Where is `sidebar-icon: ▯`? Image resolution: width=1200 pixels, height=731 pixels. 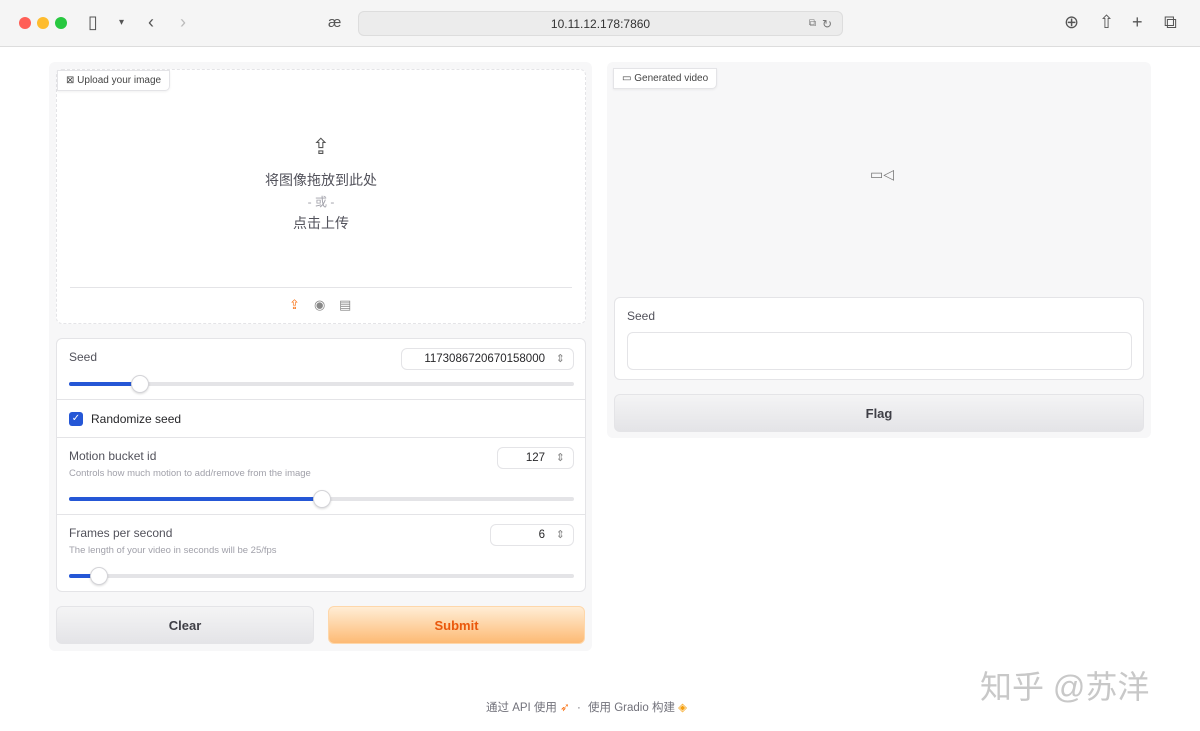
sidebar-icon: ▯ is located at coordinates (93, 22).